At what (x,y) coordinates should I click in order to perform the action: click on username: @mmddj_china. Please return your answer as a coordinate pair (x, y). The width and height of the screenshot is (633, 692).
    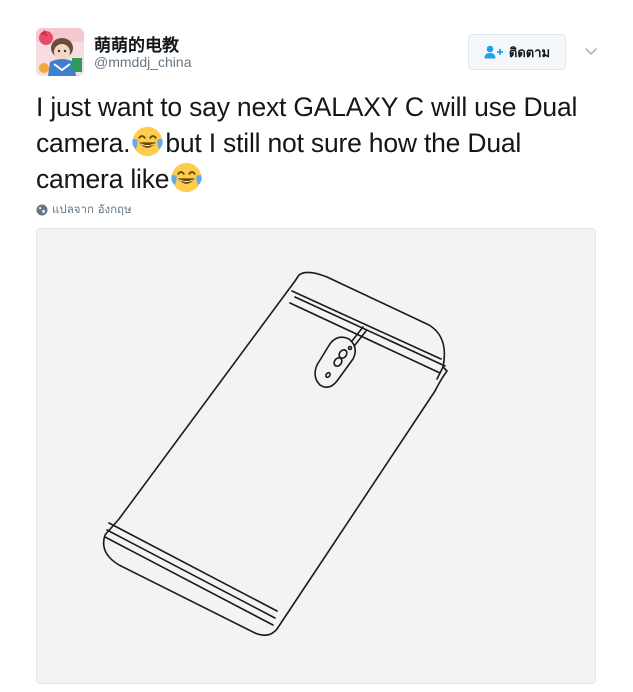
    Looking at the image, I should click on (142, 62).